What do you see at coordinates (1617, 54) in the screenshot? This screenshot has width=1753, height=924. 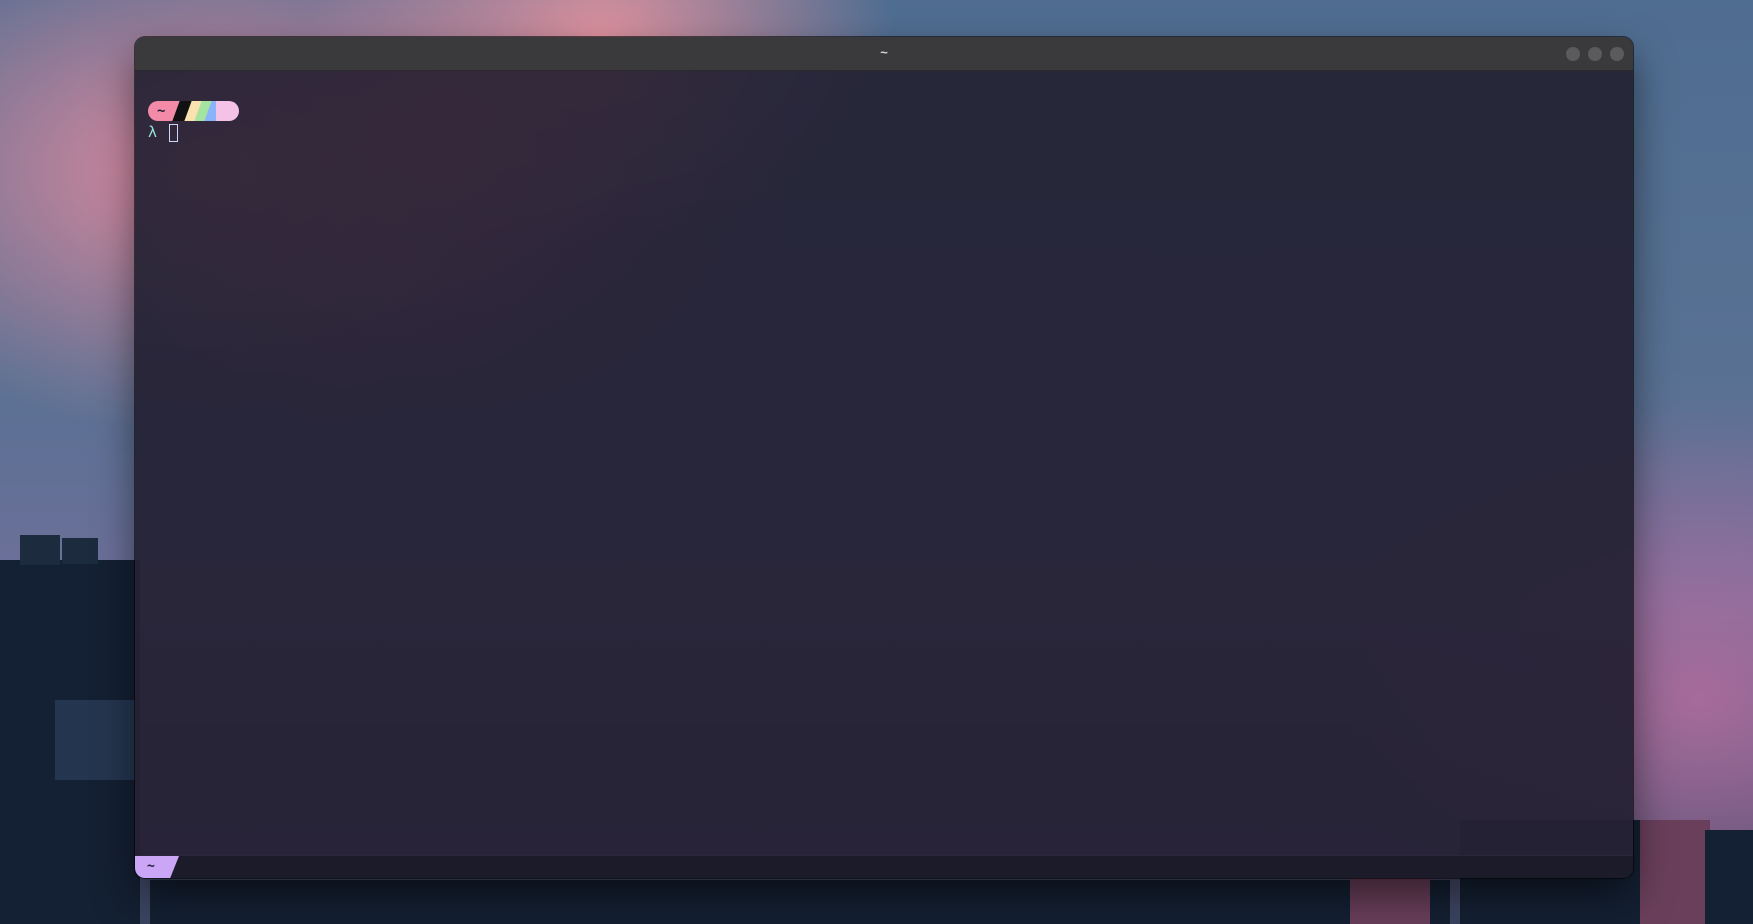 I see `close-button` at bounding box center [1617, 54].